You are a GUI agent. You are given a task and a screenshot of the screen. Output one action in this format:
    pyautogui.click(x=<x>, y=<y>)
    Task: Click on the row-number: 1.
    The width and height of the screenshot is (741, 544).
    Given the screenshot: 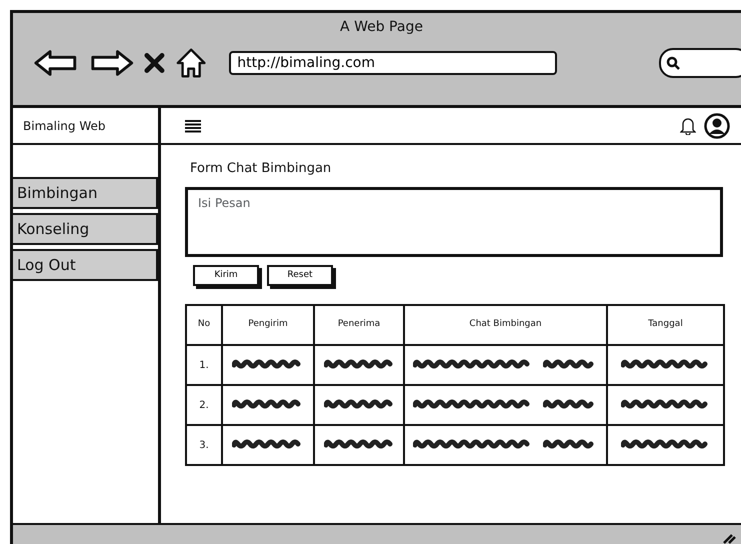 What is the action you would take?
    pyautogui.click(x=204, y=365)
    